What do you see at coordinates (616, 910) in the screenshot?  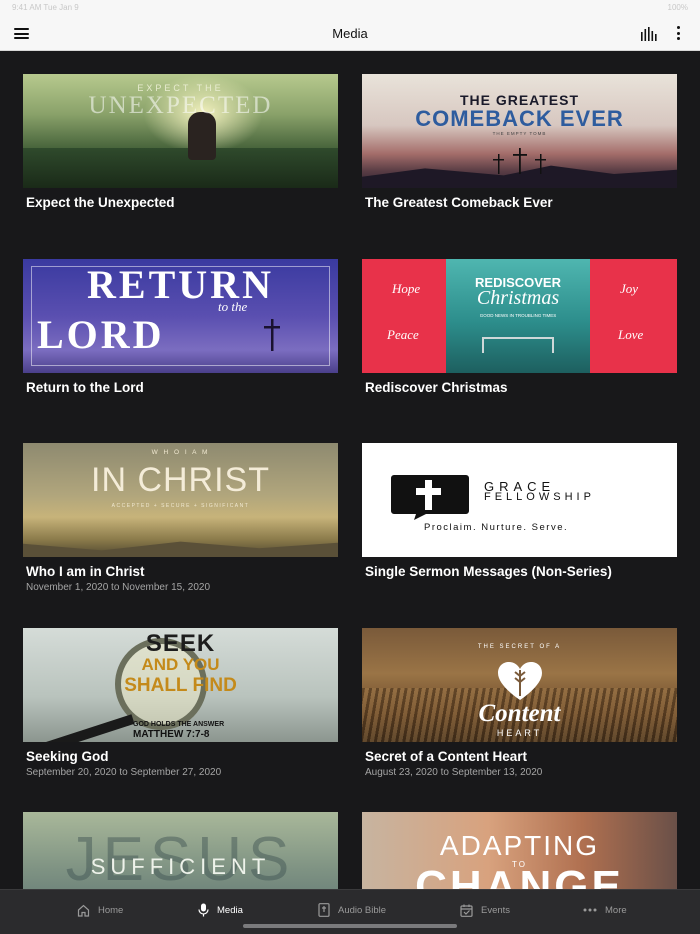 I see `tab-label: More` at bounding box center [616, 910].